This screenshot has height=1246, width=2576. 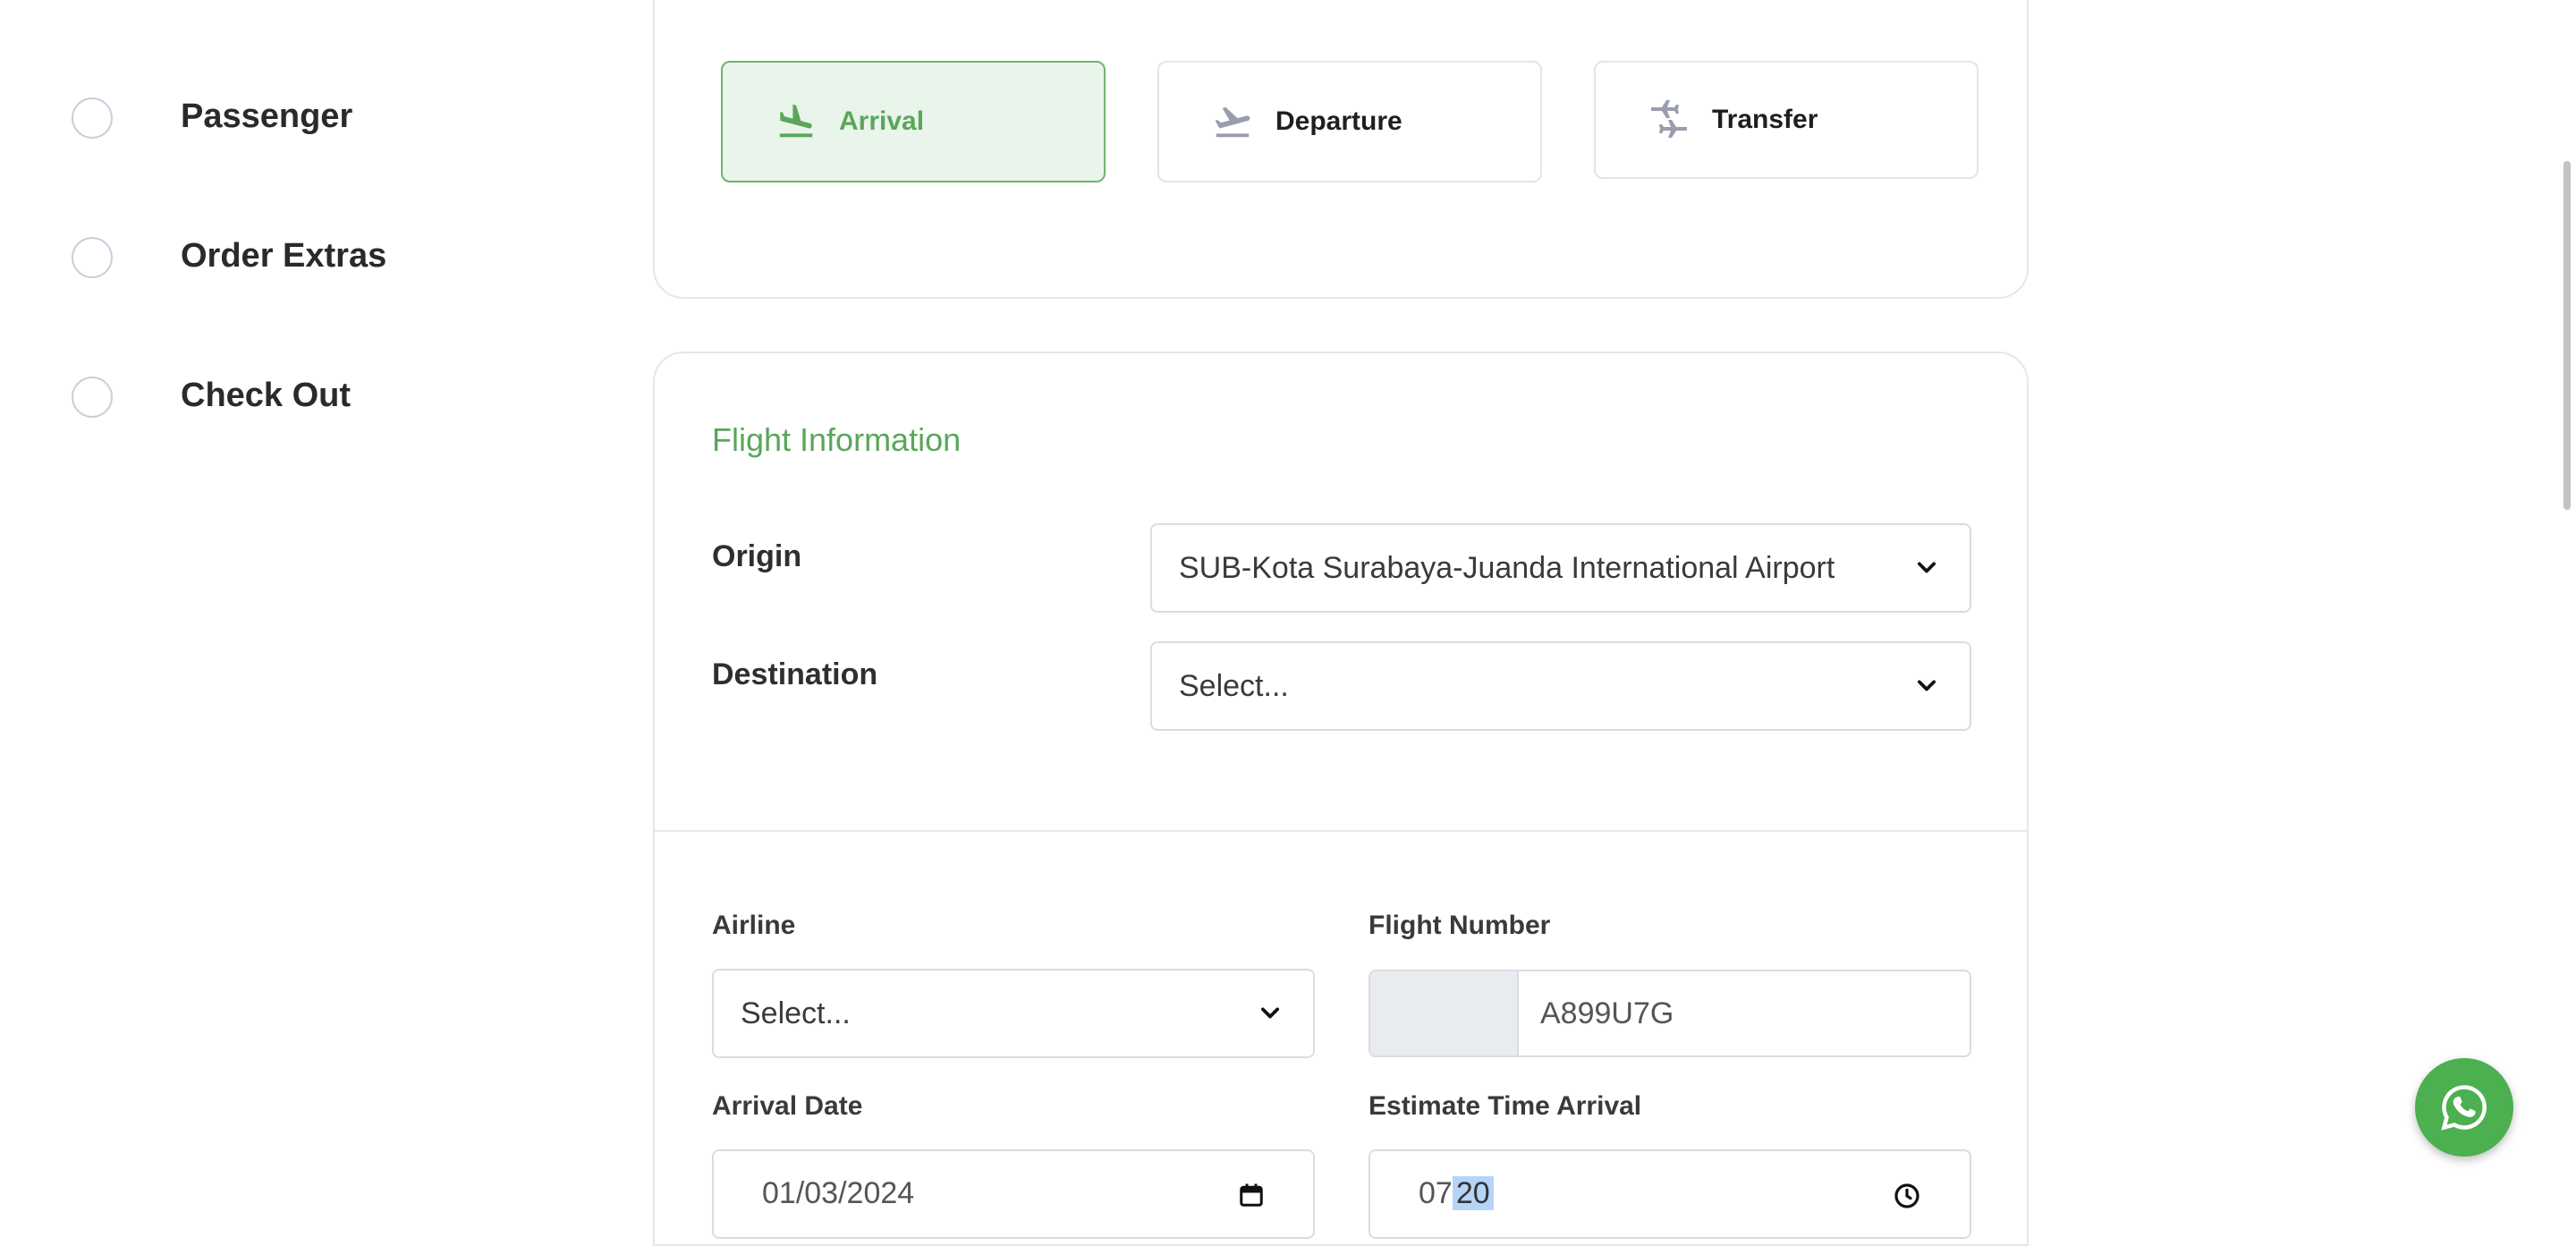 What do you see at coordinates (2567, 335) in the screenshot?
I see `page-scrollbar` at bounding box center [2567, 335].